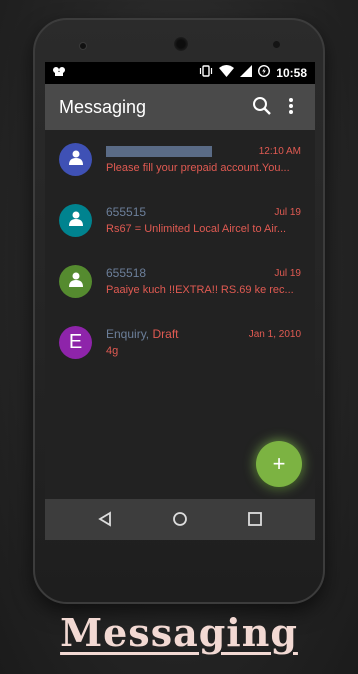 Image resolution: width=358 pixels, height=674 pixels. I want to click on battery-icon, so click(264, 72).